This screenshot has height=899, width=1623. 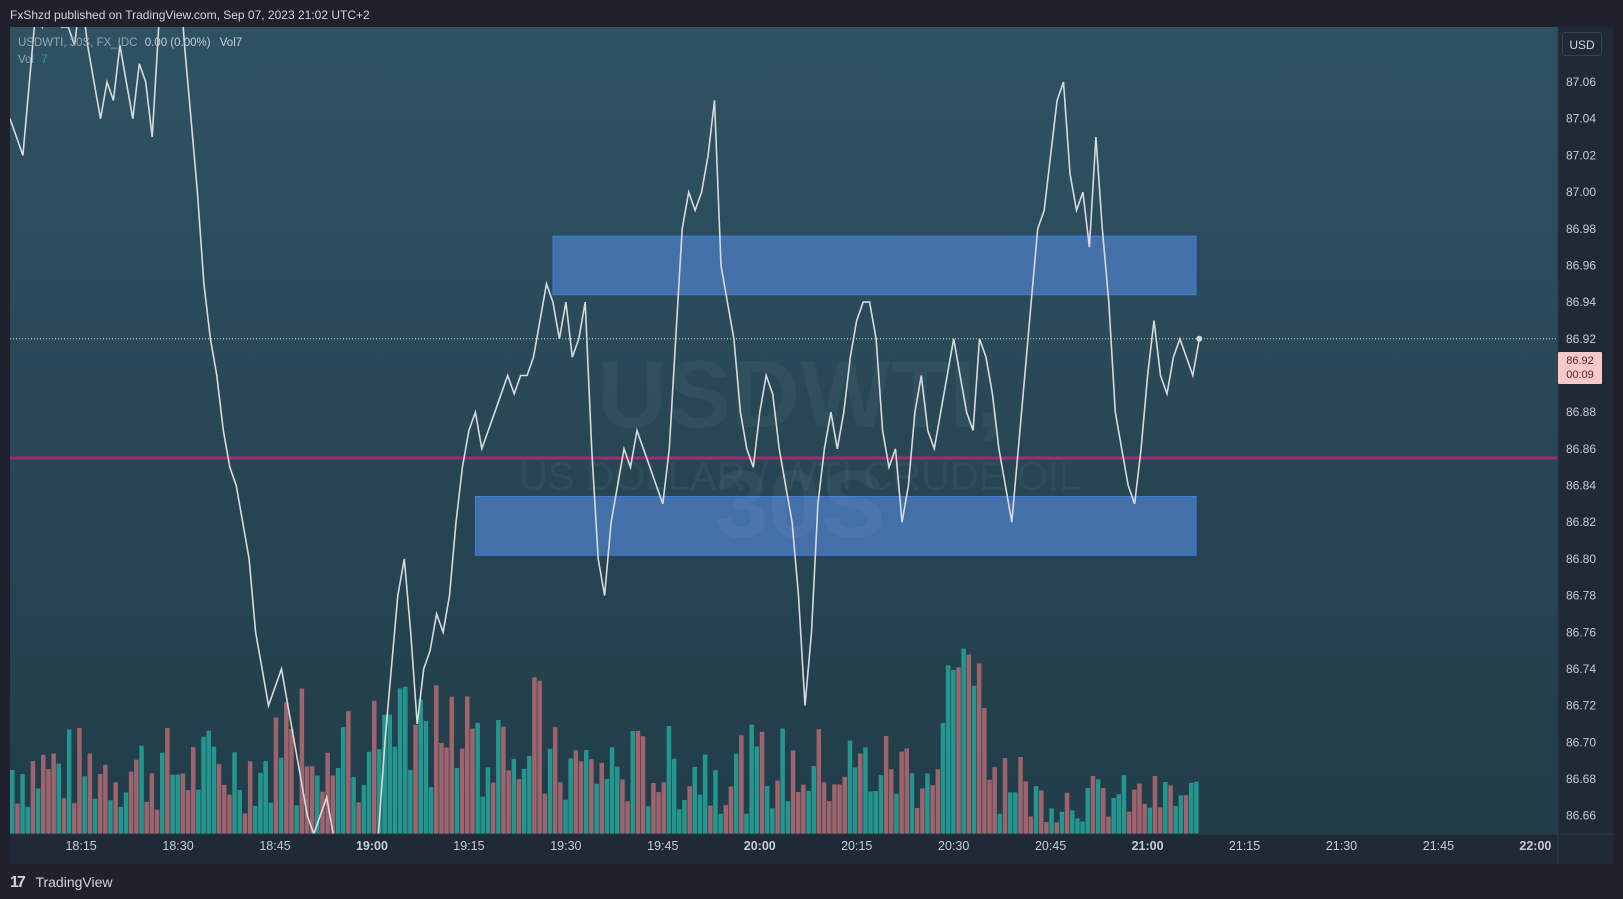 What do you see at coordinates (468, 846) in the screenshot?
I see `x-tick-label: 19:15` at bounding box center [468, 846].